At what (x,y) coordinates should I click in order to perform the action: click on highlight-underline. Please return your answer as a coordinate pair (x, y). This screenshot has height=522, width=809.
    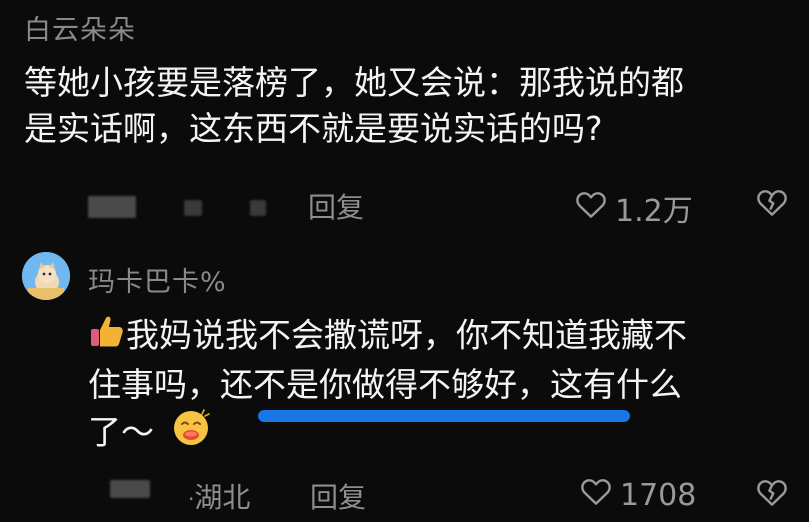
    Looking at the image, I should click on (444, 416).